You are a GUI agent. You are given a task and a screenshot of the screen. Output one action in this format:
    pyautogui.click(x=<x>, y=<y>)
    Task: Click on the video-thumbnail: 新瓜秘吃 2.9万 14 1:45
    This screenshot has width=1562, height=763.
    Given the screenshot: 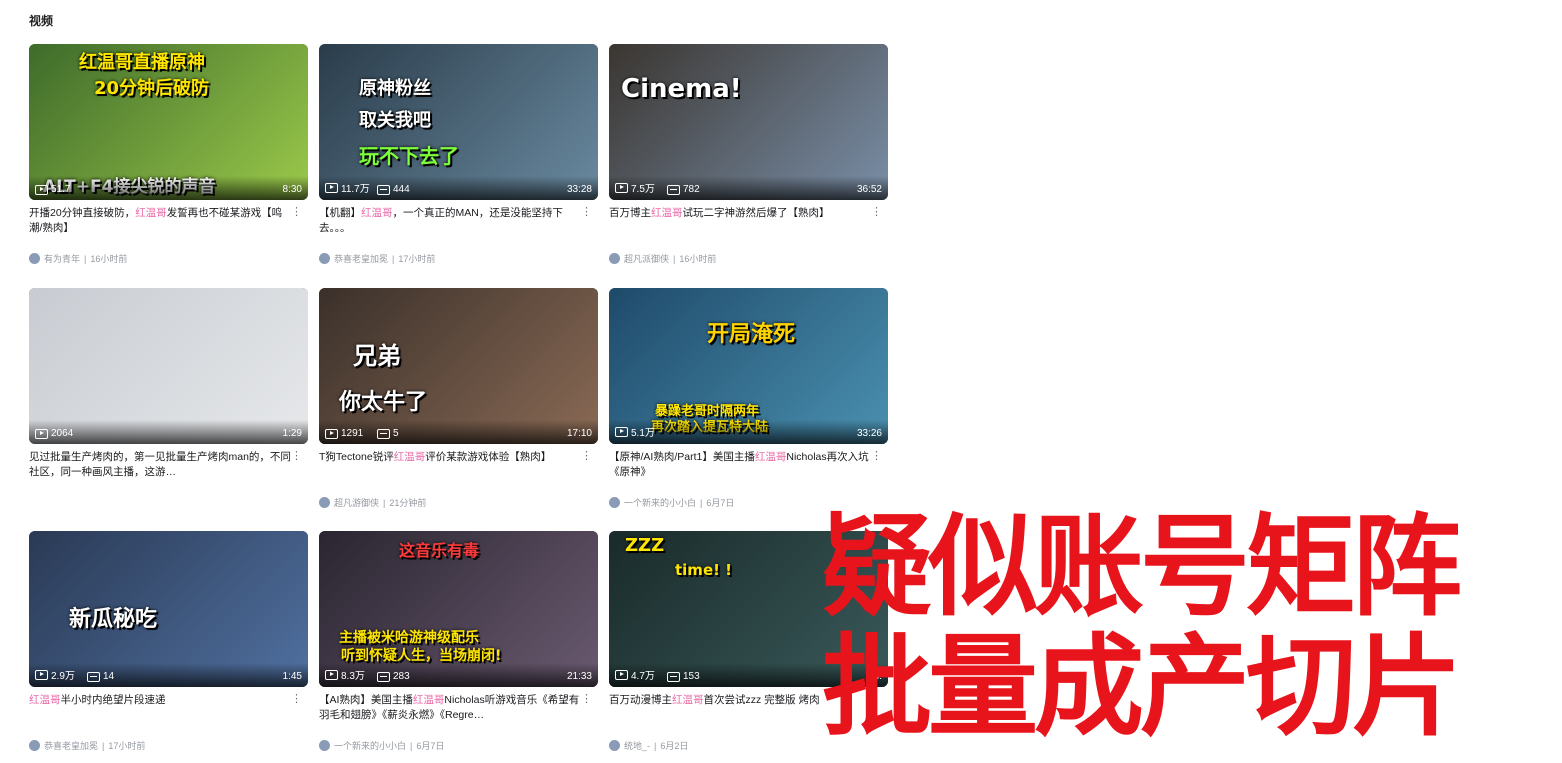 What is the action you would take?
    pyautogui.click(x=168, y=609)
    